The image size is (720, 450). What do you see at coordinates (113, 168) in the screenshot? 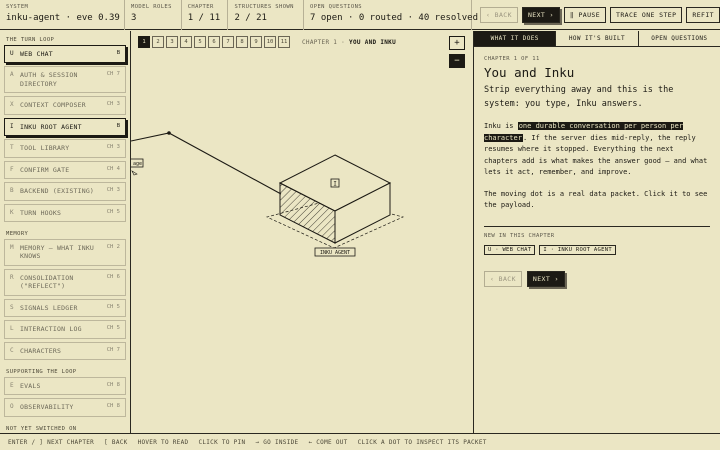
I see `sidebar-item-chapter: CH 4` at bounding box center [113, 168].